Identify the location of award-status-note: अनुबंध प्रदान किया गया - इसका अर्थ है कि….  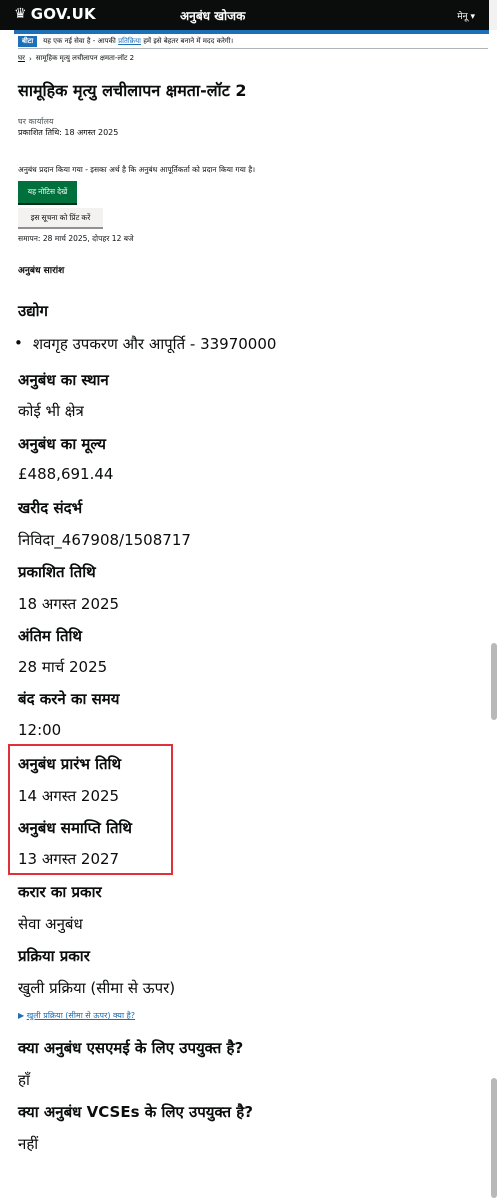
(137, 169).